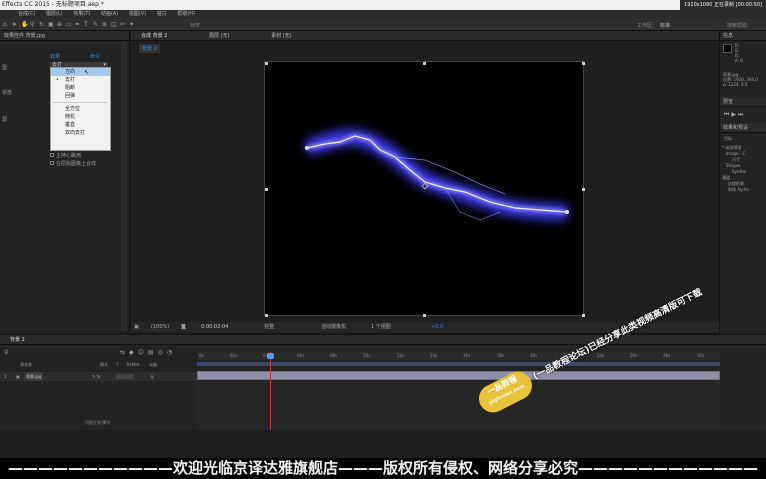 This screenshot has width=766, height=479. What do you see at coordinates (727, 48) in the screenshot?
I see `color-swatch` at bounding box center [727, 48].